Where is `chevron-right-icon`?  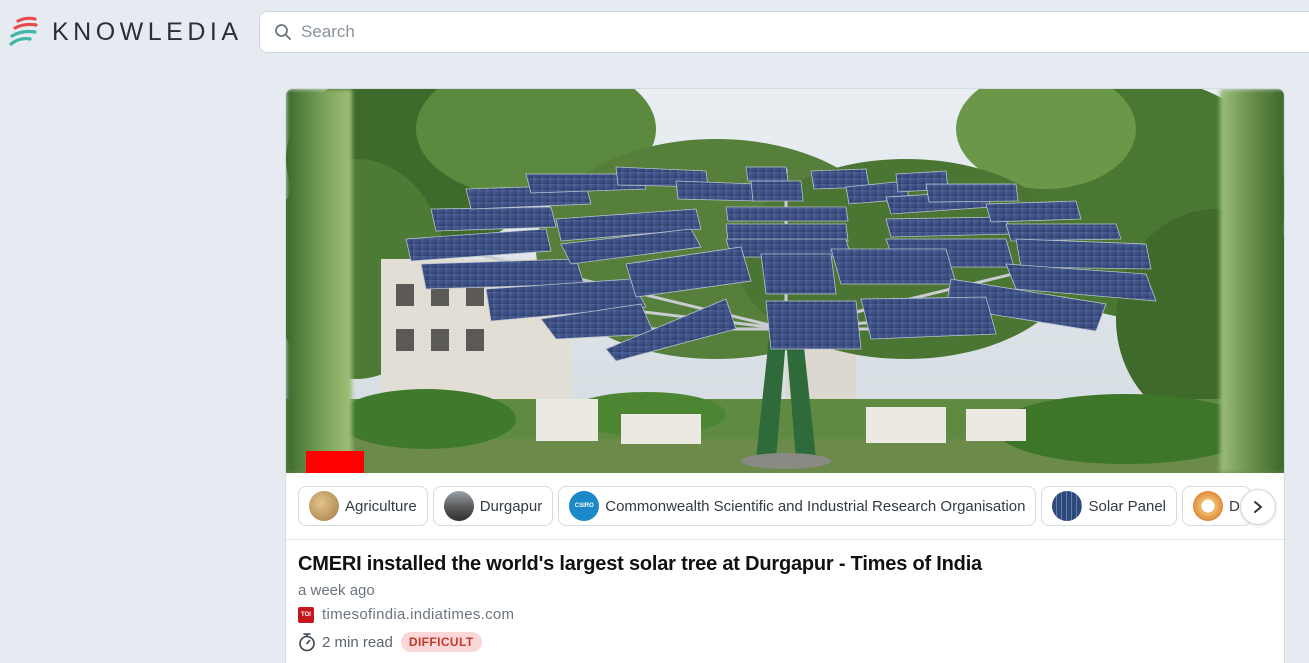
chevron-right-icon is located at coordinates (1258, 507).